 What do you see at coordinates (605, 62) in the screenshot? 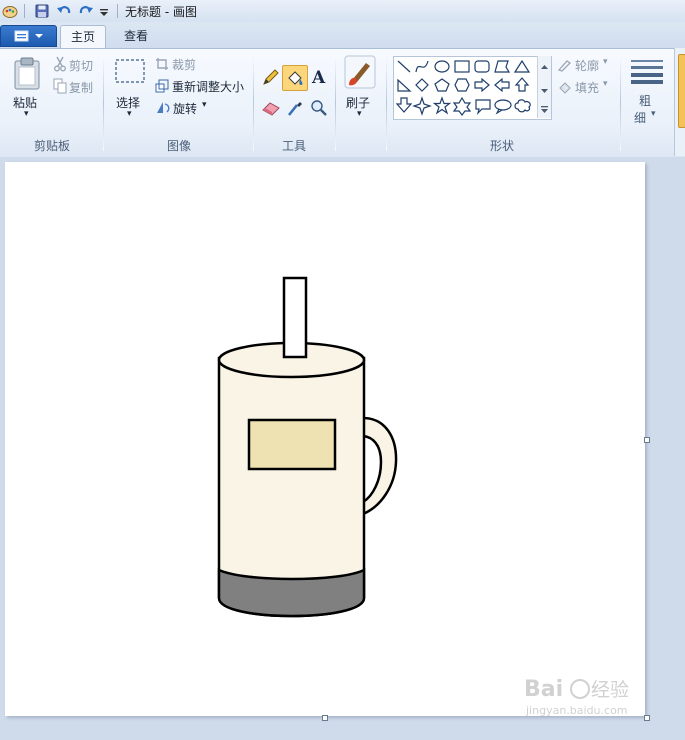
I see `outline-dropdown-arrow-icon: ▾` at bounding box center [605, 62].